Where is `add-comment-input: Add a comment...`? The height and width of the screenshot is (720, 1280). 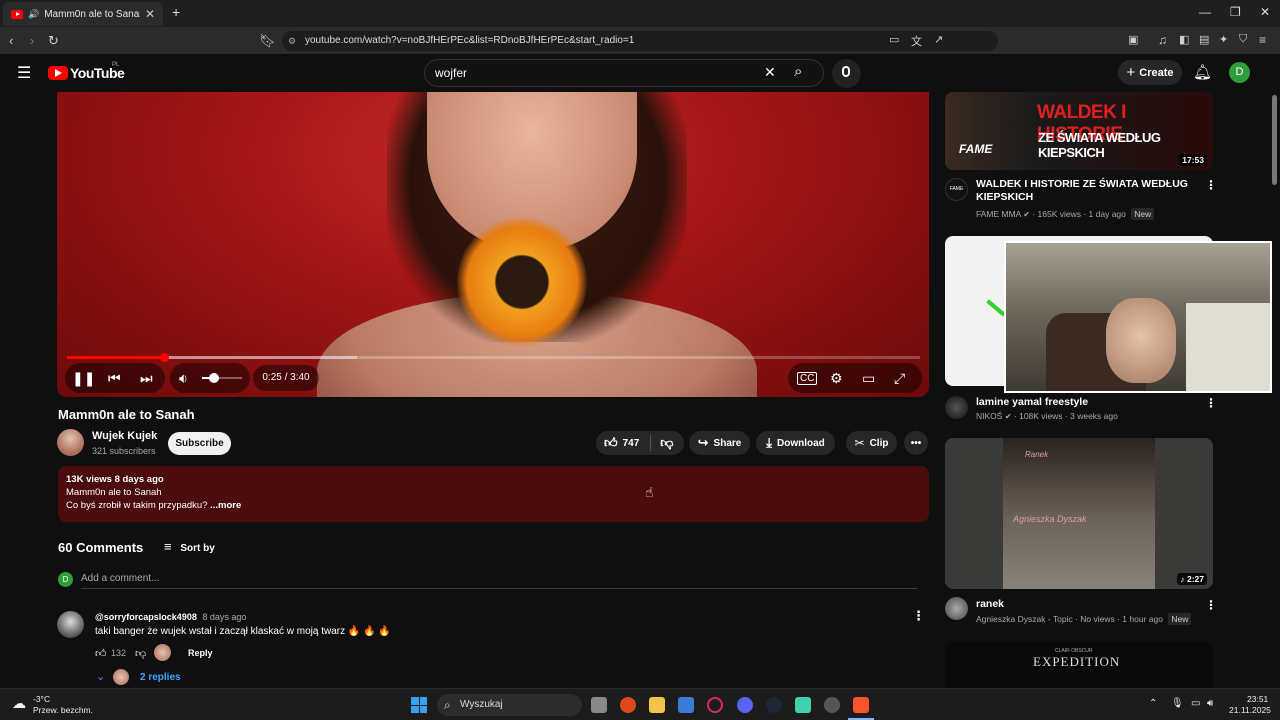
add-comment-input: Add a comment... is located at coordinates (120, 578).